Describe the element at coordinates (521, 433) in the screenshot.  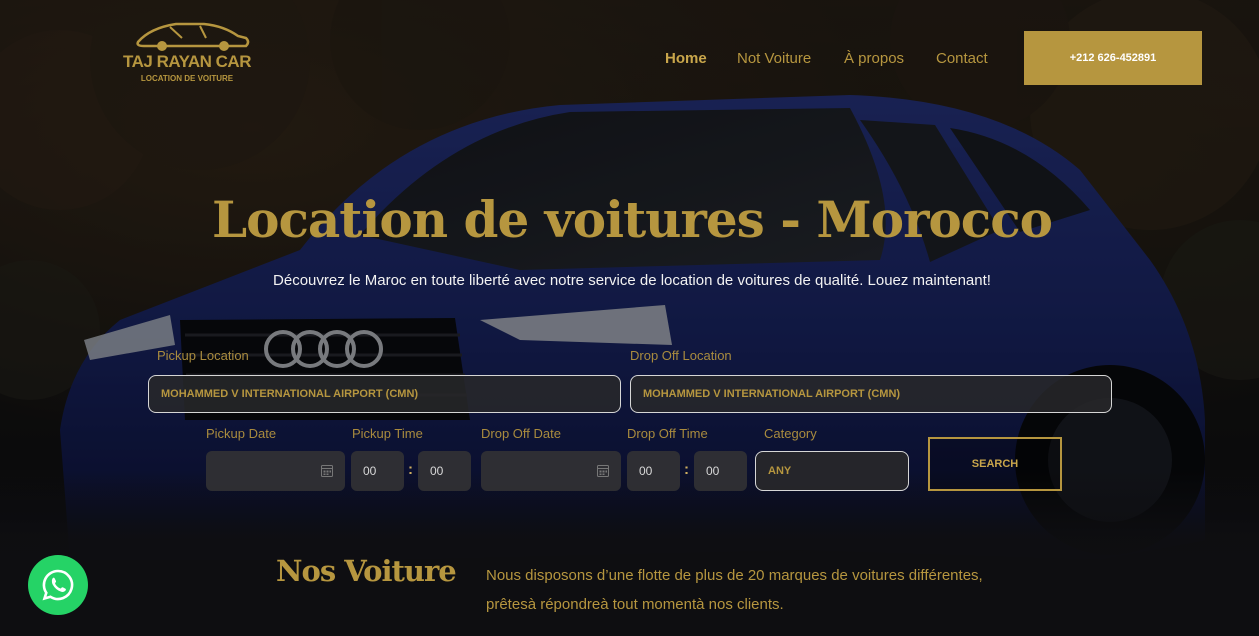
I see `dropoff-date-label: Drop Off Date` at that location.